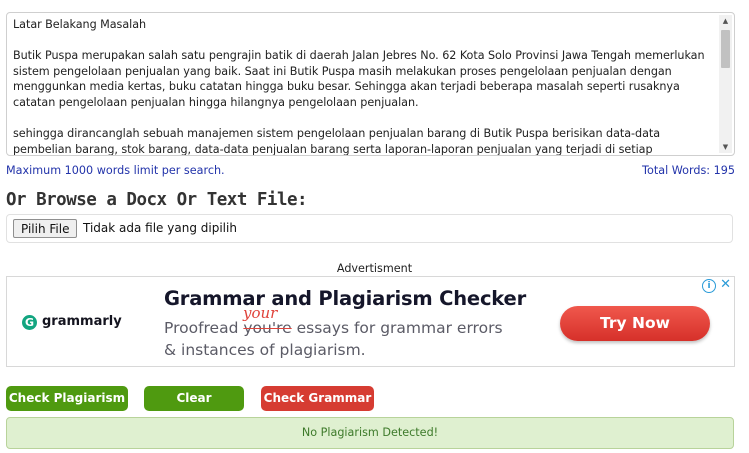 The height and width of the screenshot is (453, 749). I want to click on vertical-scrollbar: ▲ ▼, so click(725, 84).